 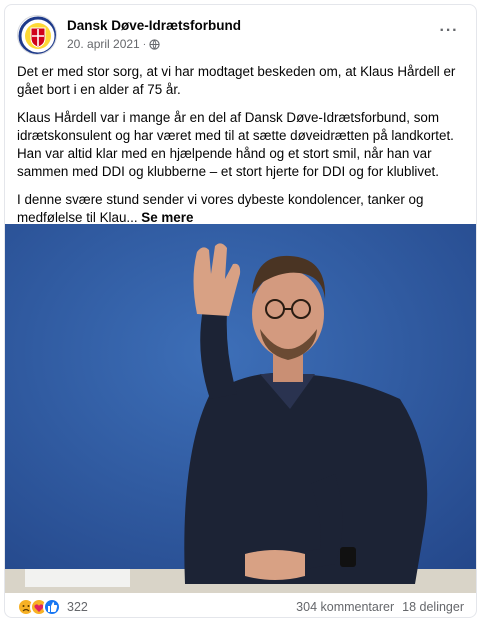 What do you see at coordinates (103, 44) in the screenshot?
I see `post-date: 20. april 2021` at bounding box center [103, 44].